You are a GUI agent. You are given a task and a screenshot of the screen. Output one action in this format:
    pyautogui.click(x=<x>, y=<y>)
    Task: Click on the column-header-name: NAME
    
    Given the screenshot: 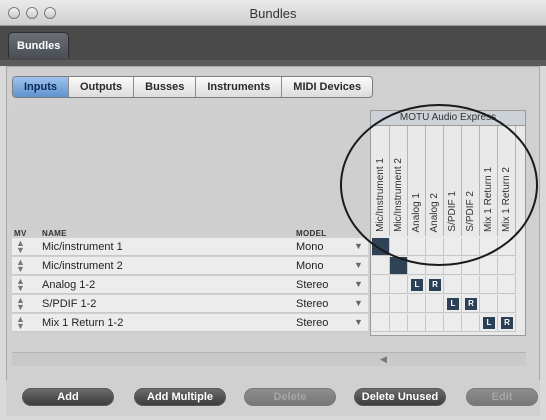 What is the action you would take?
    pyautogui.click(x=54, y=233)
    